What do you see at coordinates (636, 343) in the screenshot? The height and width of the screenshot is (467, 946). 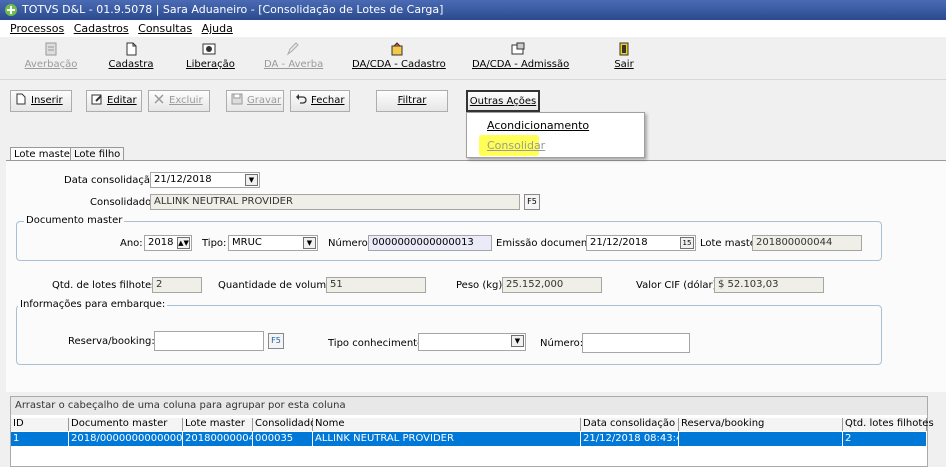 I see `numero-embarque-field` at bounding box center [636, 343].